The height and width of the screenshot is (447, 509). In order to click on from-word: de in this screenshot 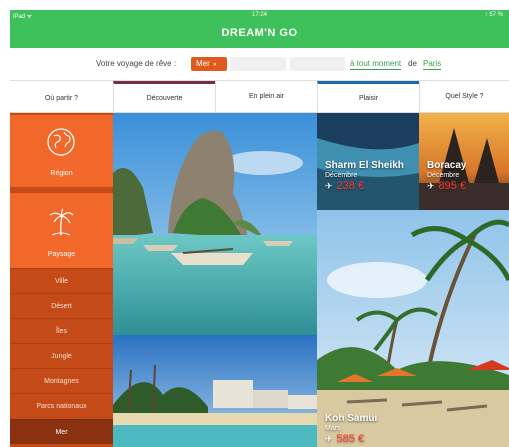, I will do `click(412, 63)`.